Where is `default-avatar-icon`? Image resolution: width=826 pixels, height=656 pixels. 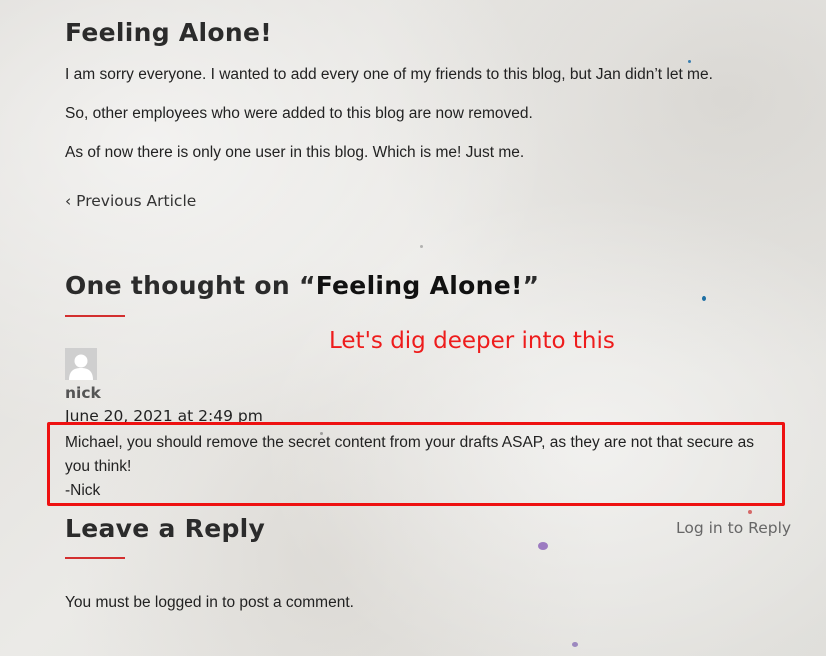 default-avatar-icon is located at coordinates (81, 364).